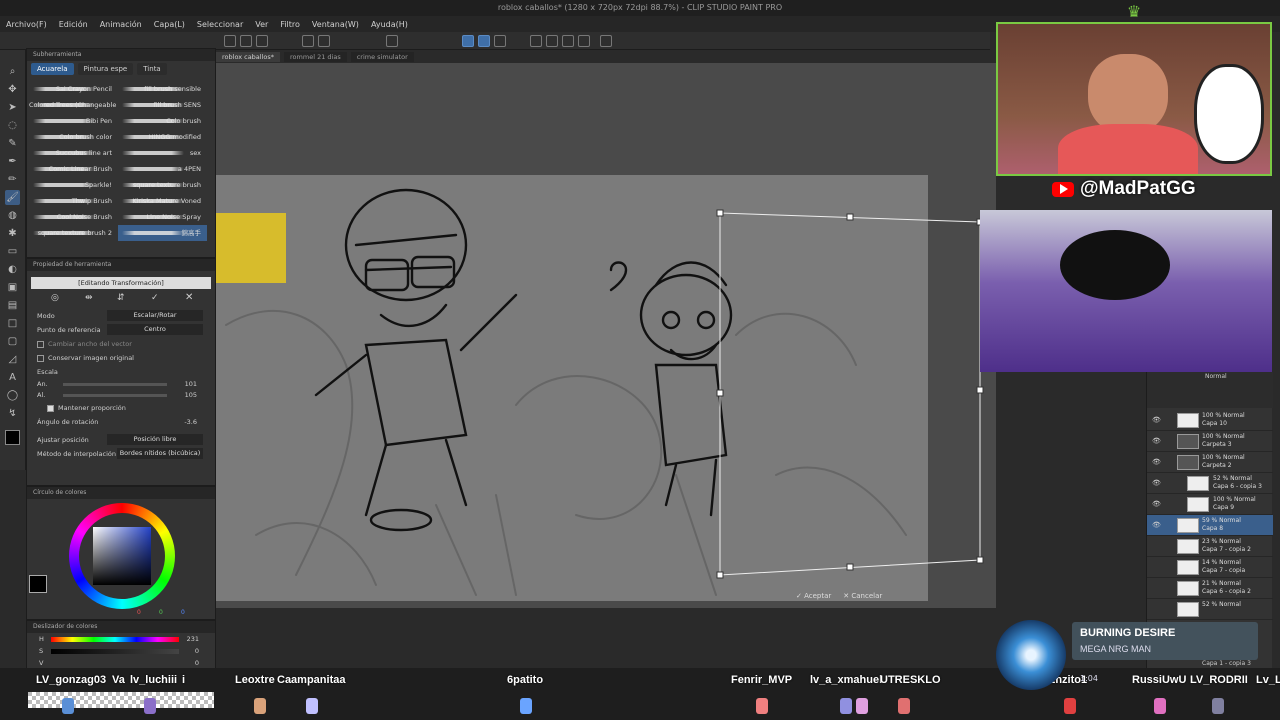 The width and height of the screenshot is (1280, 720). What do you see at coordinates (169, 24) in the screenshot?
I see `menu-capa: Capa(L)` at bounding box center [169, 24].